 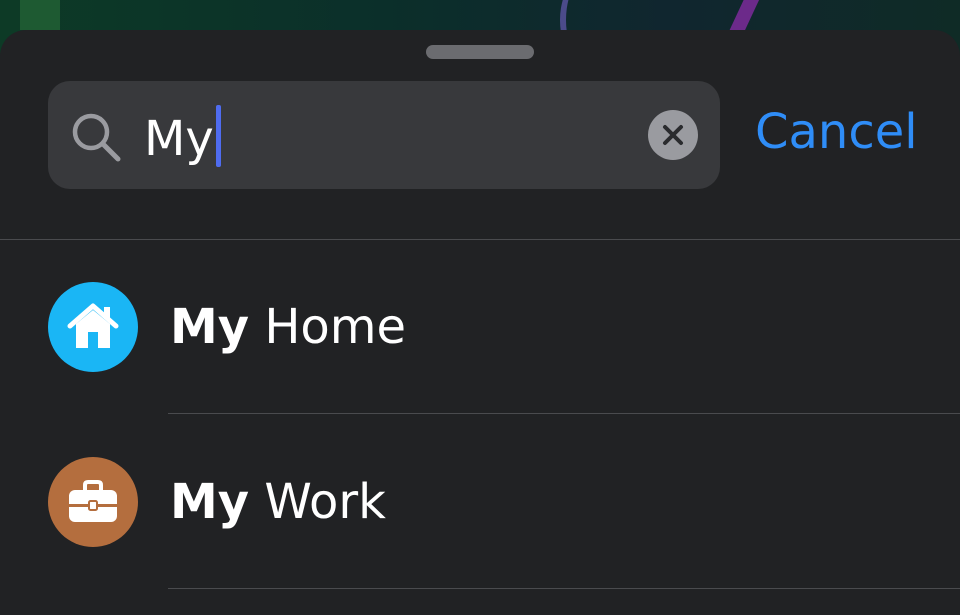 I want to click on house-icon, so click(x=93, y=325).